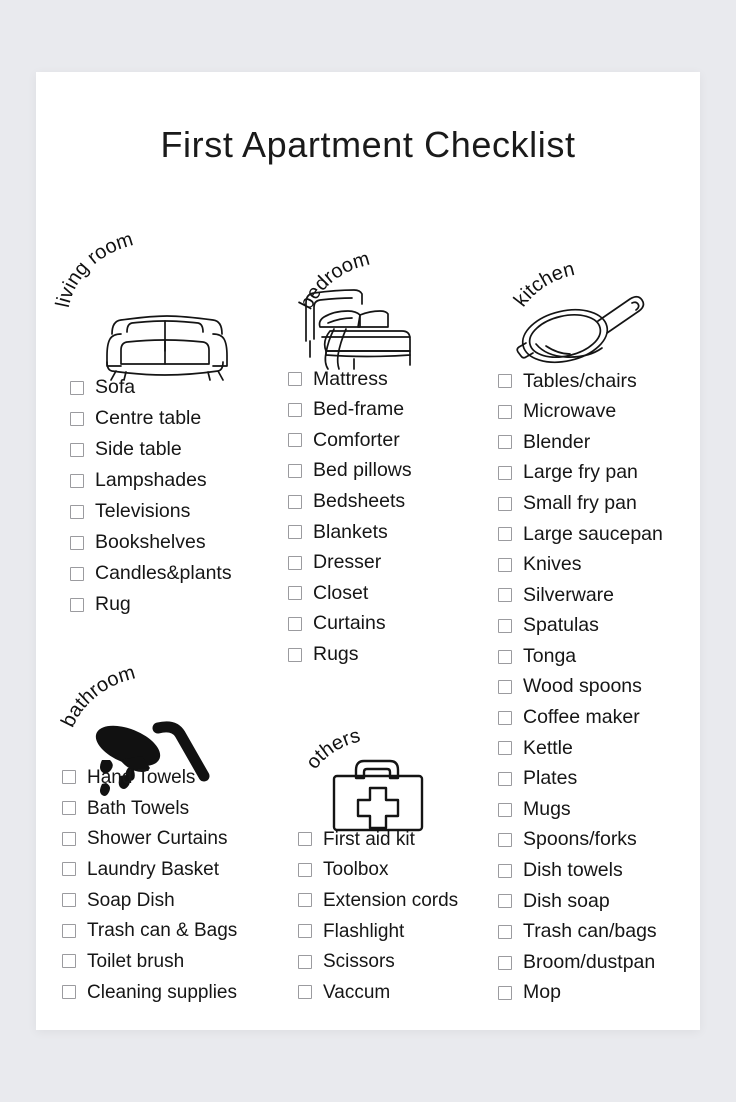 The image size is (736, 1102). What do you see at coordinates (599, 932) in the screenshot?
I see `checklist-row: Trash can/bags` at bounding box center [599, 932].